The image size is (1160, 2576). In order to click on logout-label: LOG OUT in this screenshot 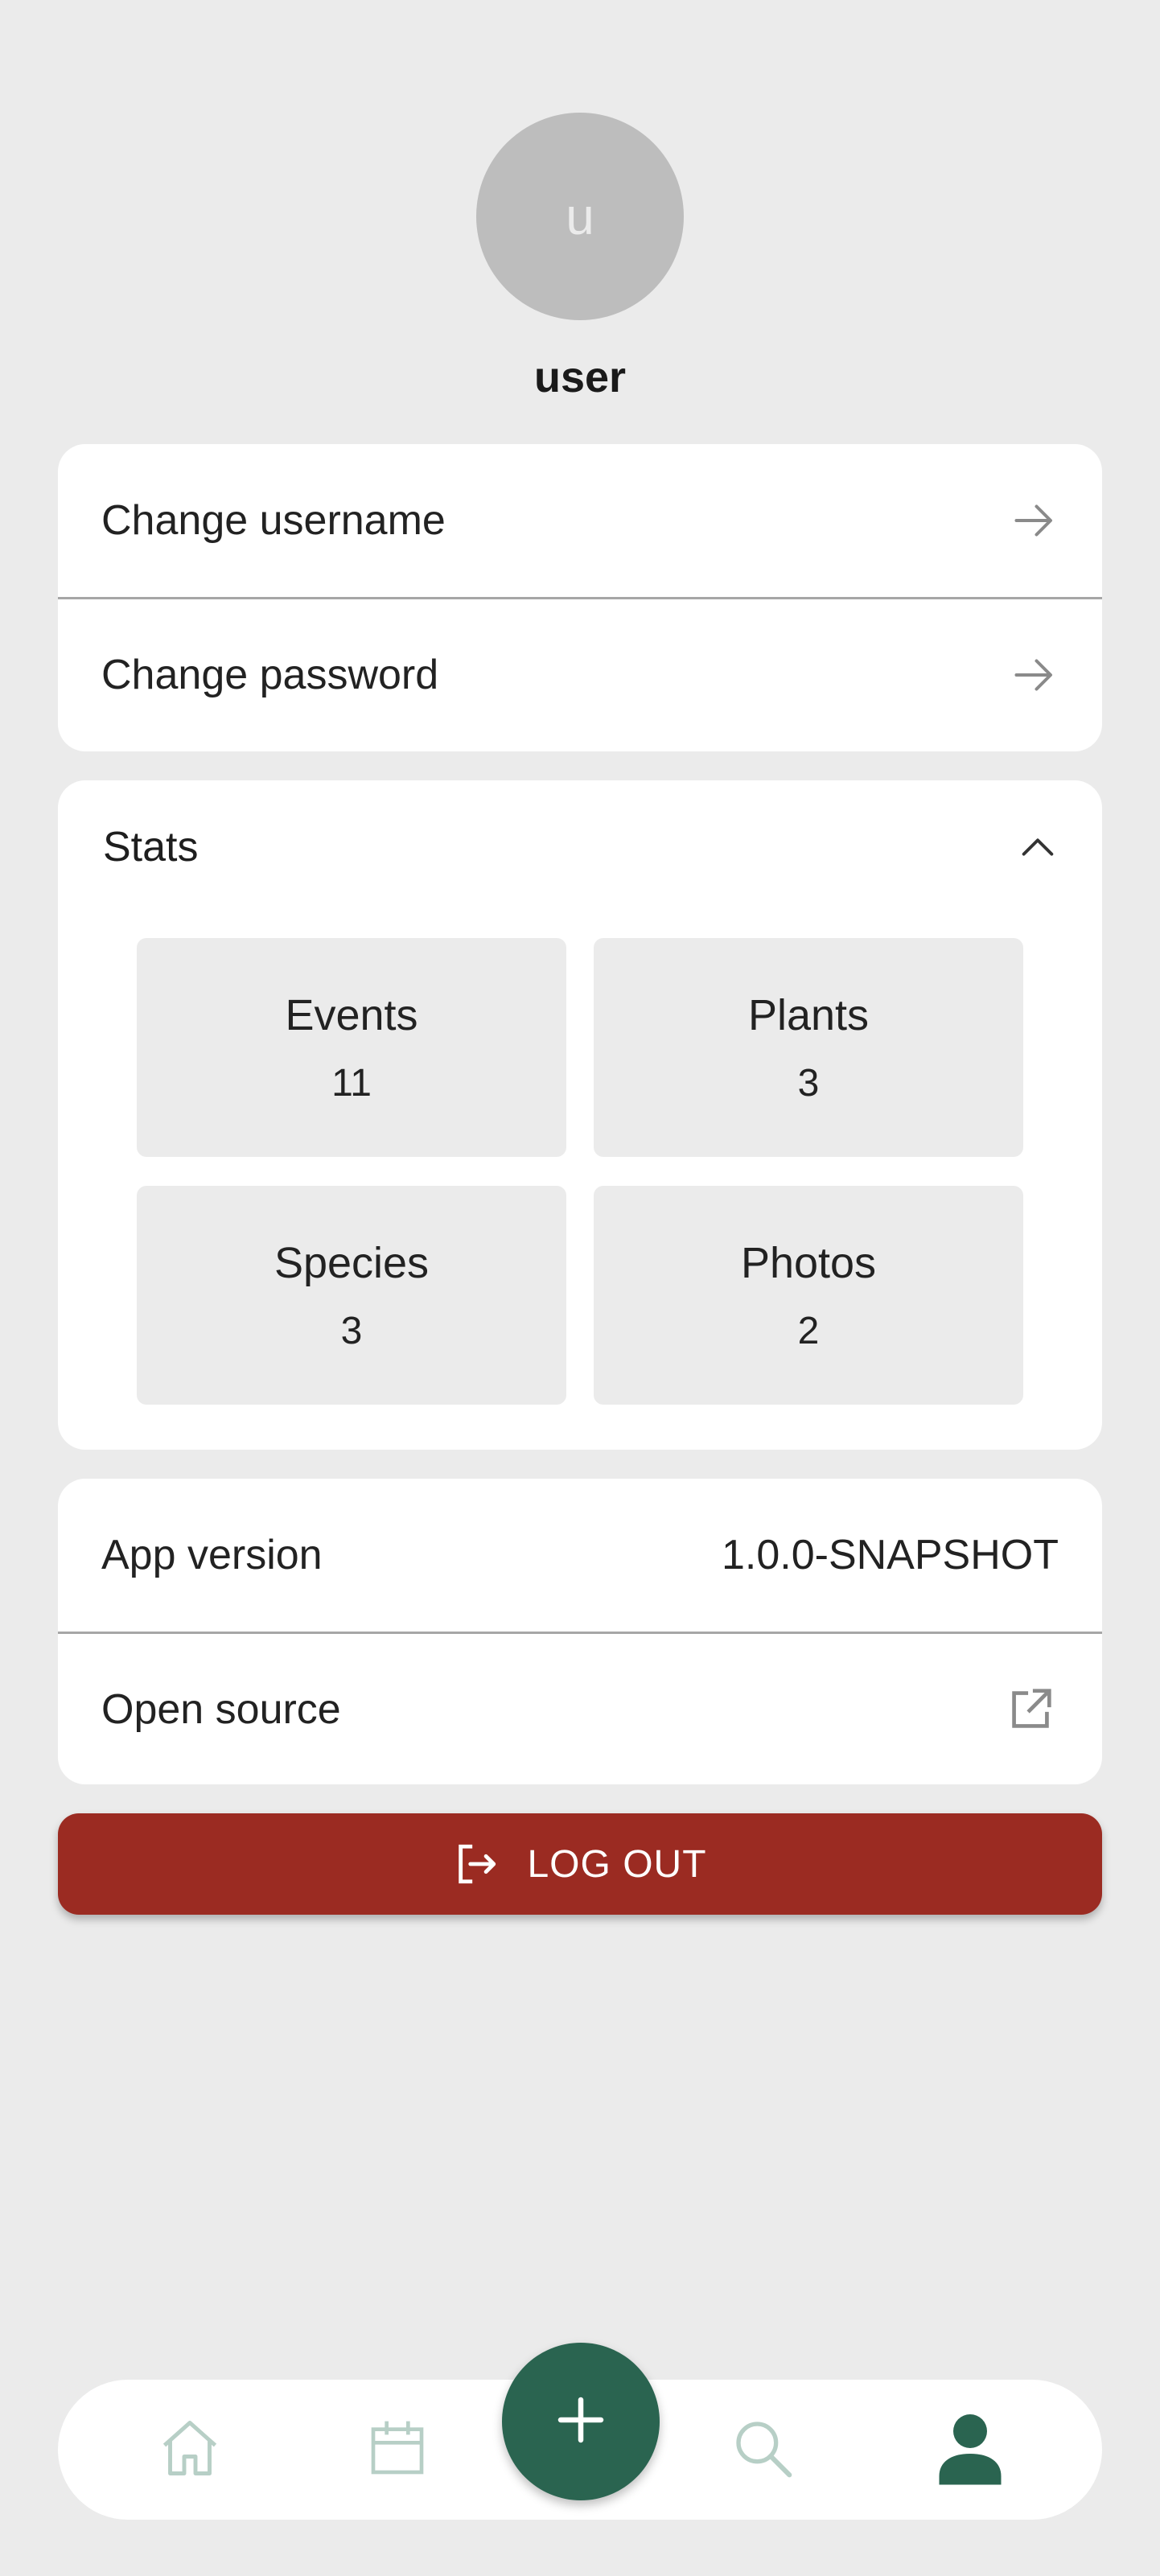, I will do `click(617, 1864)`.